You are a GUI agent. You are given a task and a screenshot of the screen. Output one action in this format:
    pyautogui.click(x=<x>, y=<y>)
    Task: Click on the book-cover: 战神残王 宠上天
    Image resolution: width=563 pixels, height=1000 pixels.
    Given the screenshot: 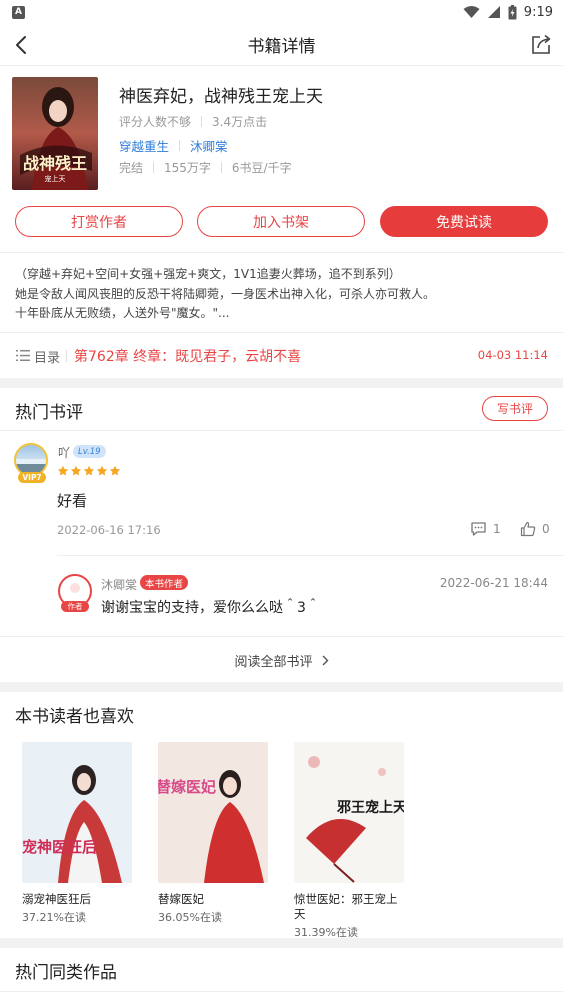 What is the action you would take?
    pyautogui.click(x=55, y=133)
    